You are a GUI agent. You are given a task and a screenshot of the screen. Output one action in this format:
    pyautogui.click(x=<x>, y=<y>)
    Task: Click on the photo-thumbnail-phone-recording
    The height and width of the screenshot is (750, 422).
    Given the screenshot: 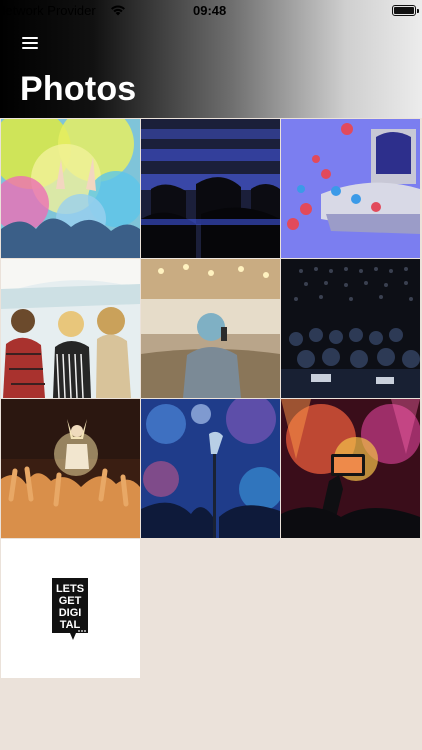 What is the action you would take?
    pyautogui.click(x=350, y=468)
    